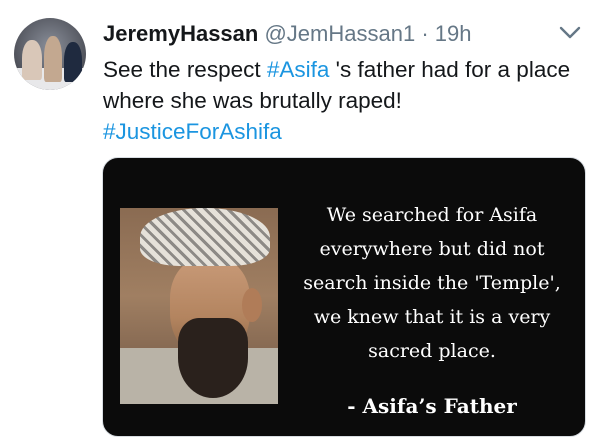 The height and width of the screenshot is (443, 600). Describe the element at coordinates (185, 69) in the screenshot. I see `tweet-text-part: See the respect` at that location.